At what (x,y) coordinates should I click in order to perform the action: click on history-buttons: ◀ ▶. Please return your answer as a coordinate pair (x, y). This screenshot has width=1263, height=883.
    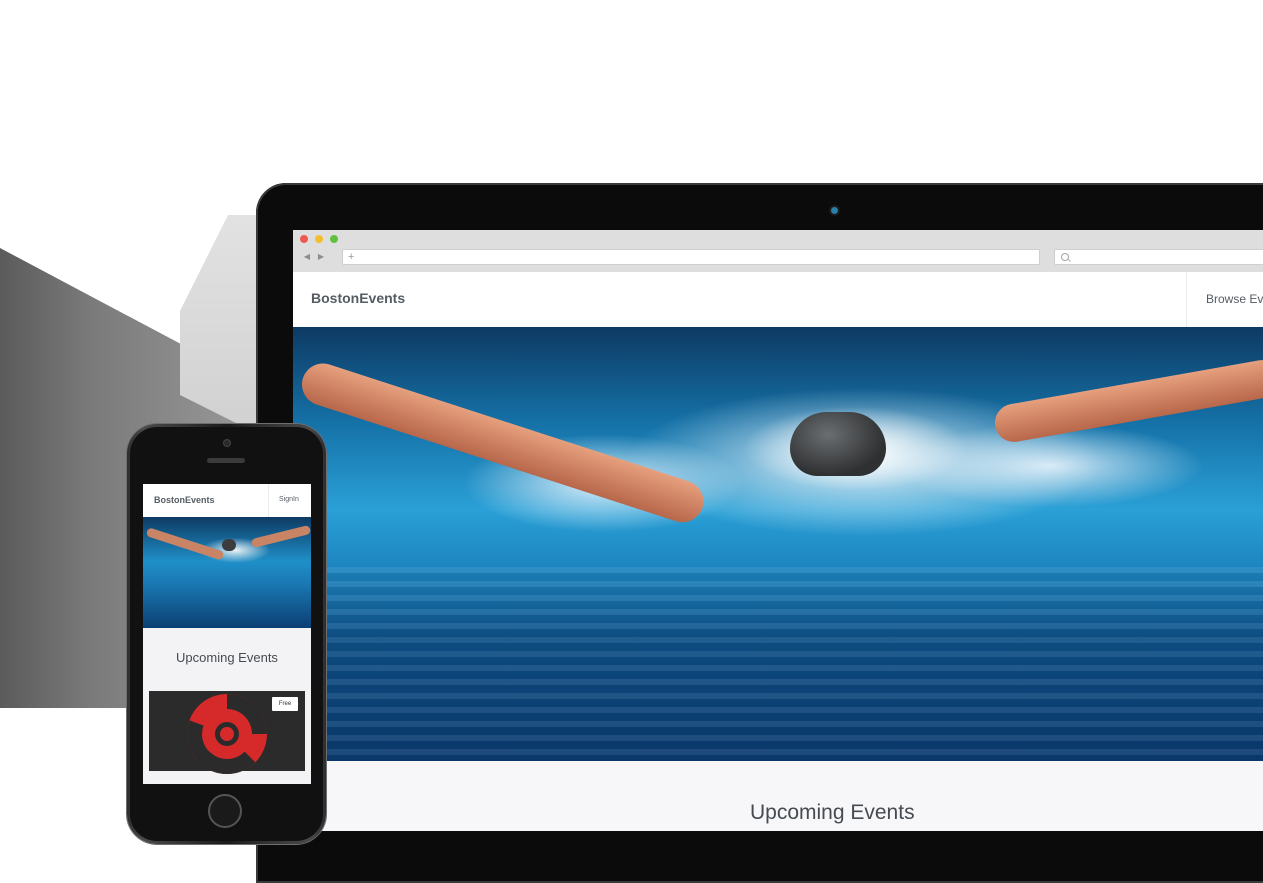
    Looking at the image, I should click on (318, 257).